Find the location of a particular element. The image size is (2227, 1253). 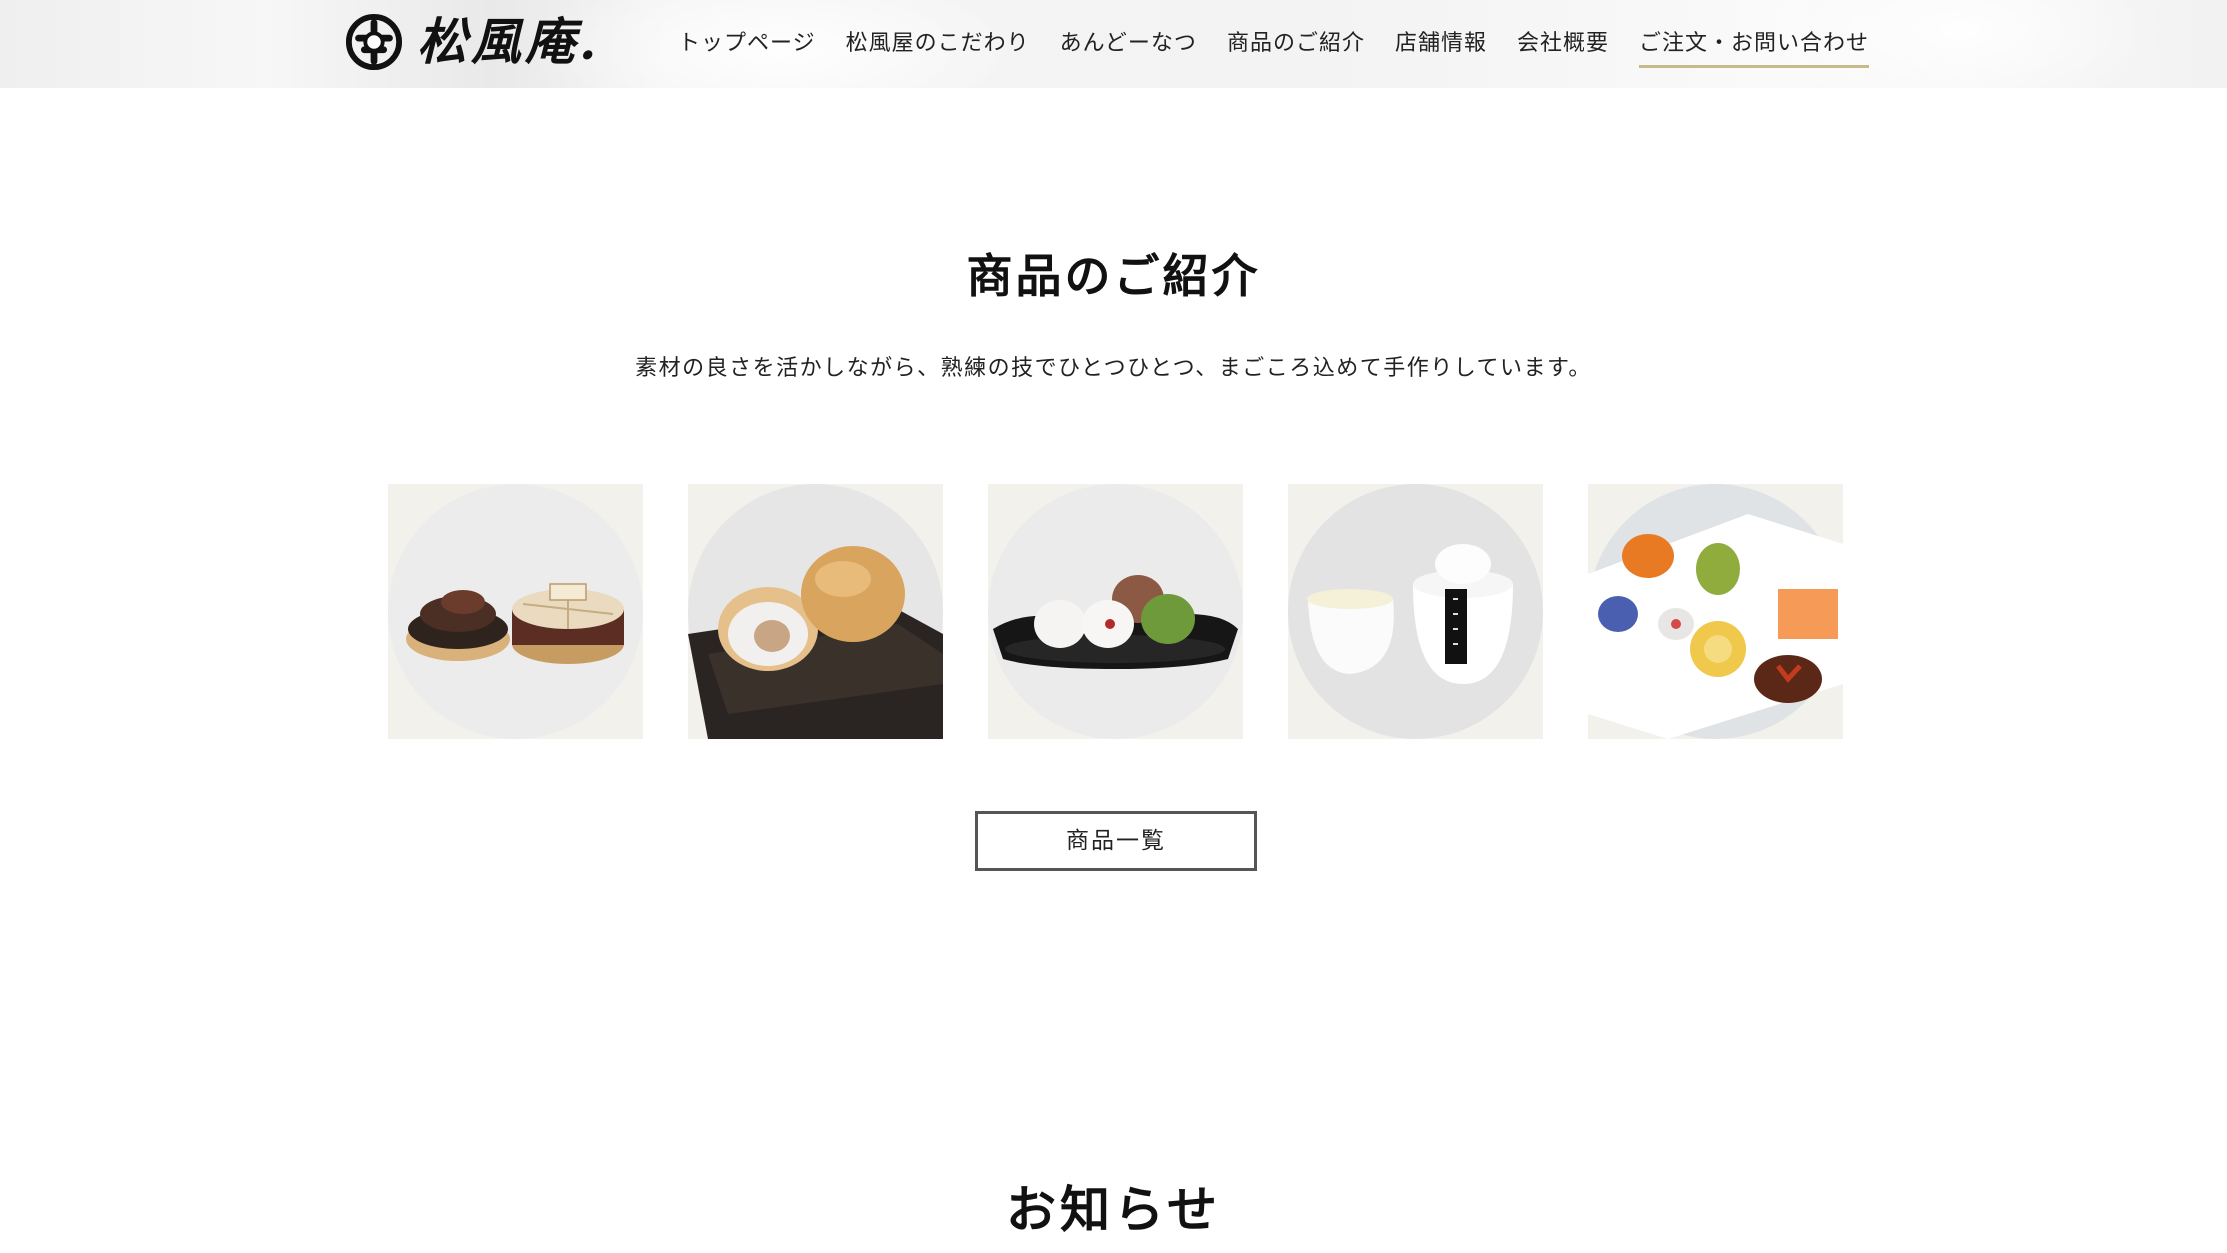

product-image-manju is located at coordinates (815, 611).